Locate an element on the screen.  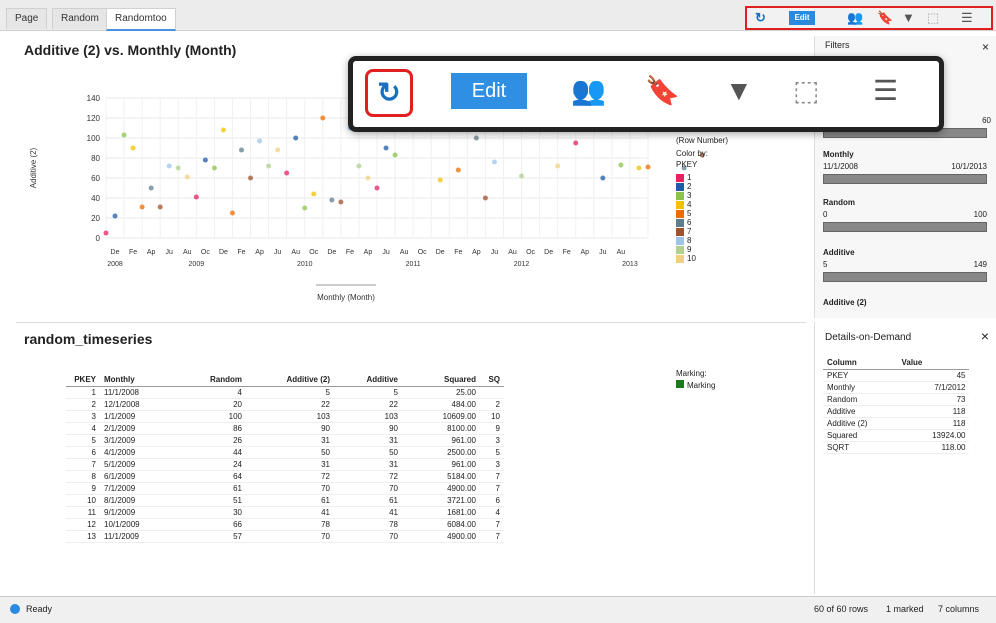
table-row: 5 3/1/2009 26 31 31 961.00 3 is located at coordinates (285, 440).